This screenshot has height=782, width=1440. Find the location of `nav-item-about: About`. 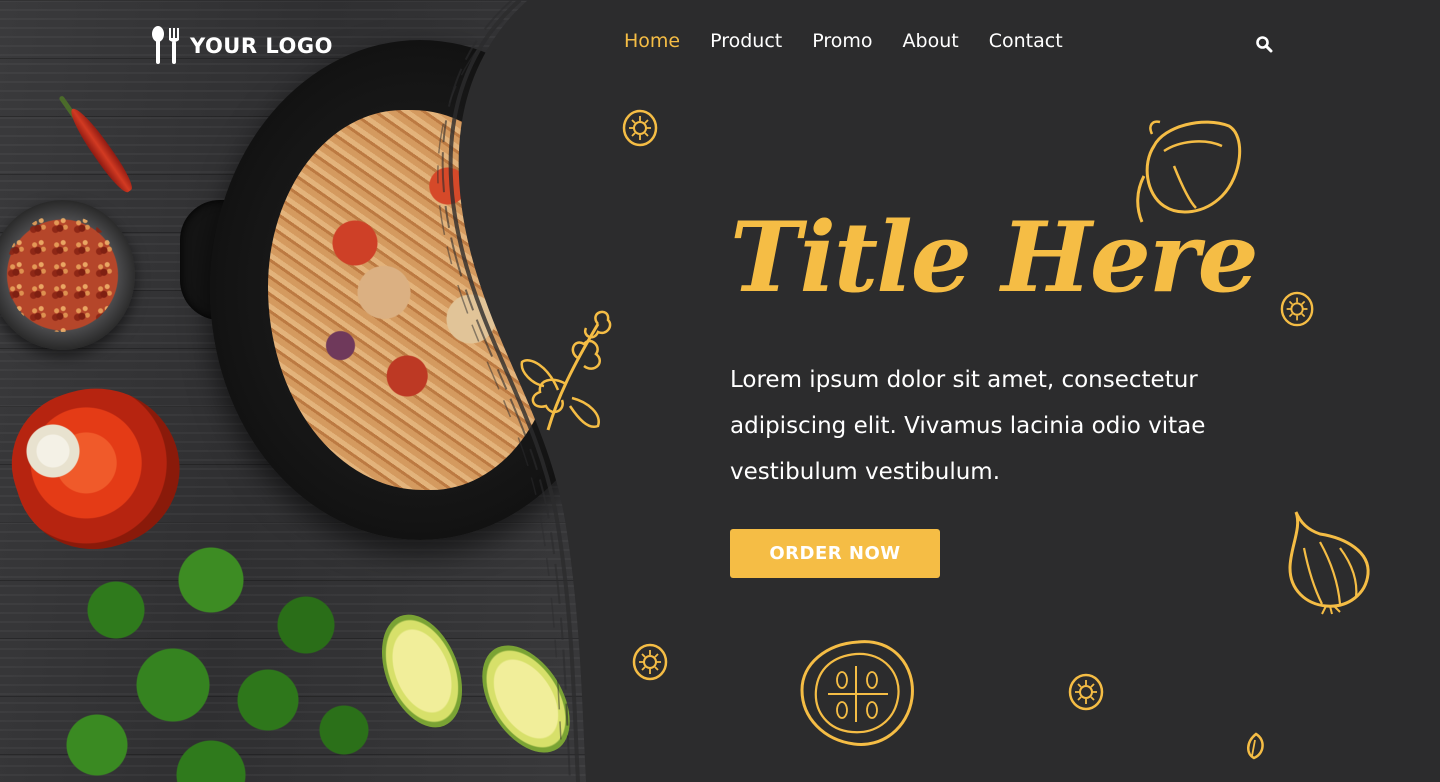

nav-item-about: About is located at coordinates (931, 41).